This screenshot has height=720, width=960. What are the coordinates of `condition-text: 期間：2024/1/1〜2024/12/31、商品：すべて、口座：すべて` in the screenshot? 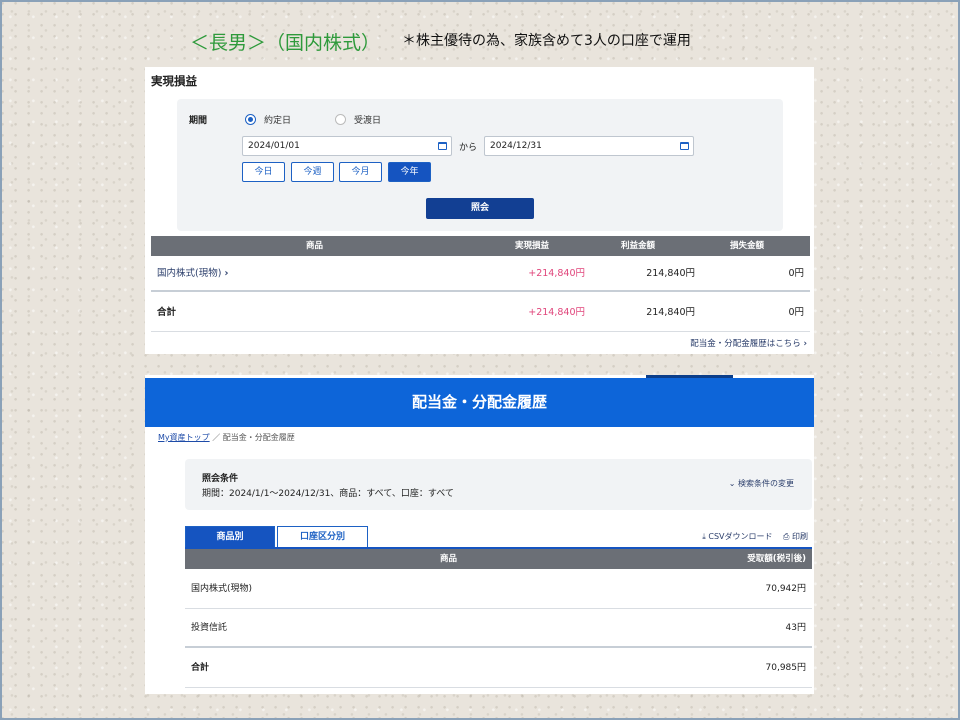 It's located at (328, 494).